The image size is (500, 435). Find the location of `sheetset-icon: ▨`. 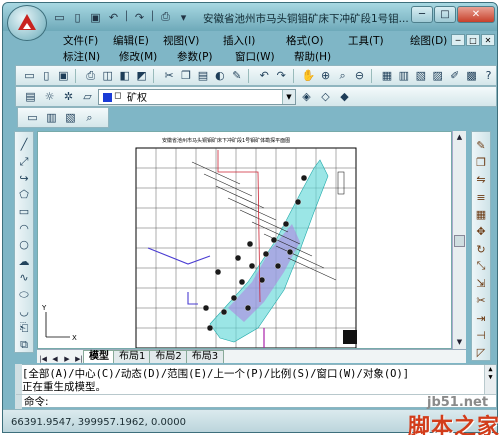

sheetset-icon: ▨ is located at coordinates (437, 76).